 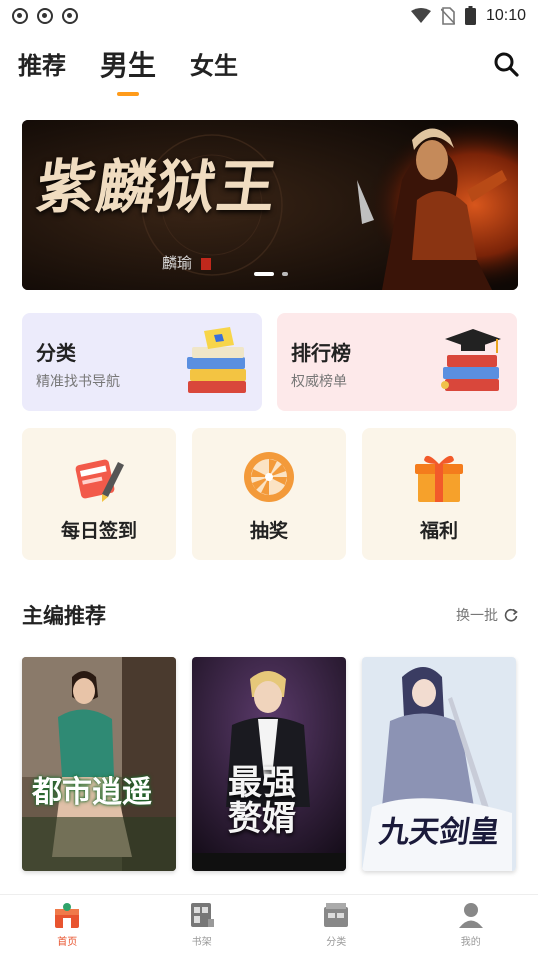 What do you see at coordinates (505, 15) in the screenshot?
I see `status-time: 10:10` at bounding box center [505, 15].